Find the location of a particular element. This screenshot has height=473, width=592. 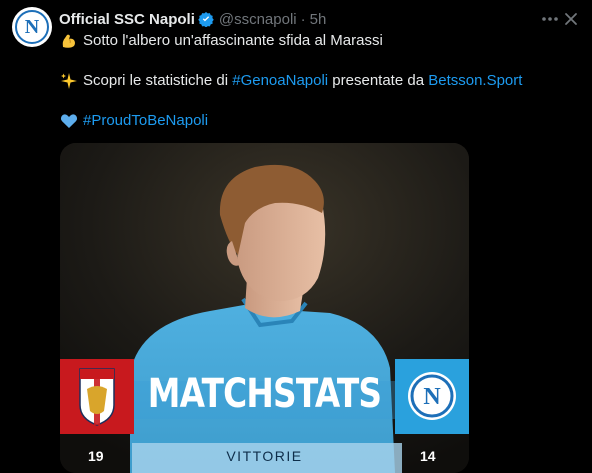

line2-prefix: Scopri le statistiche di is located at coordinates (158, 80).